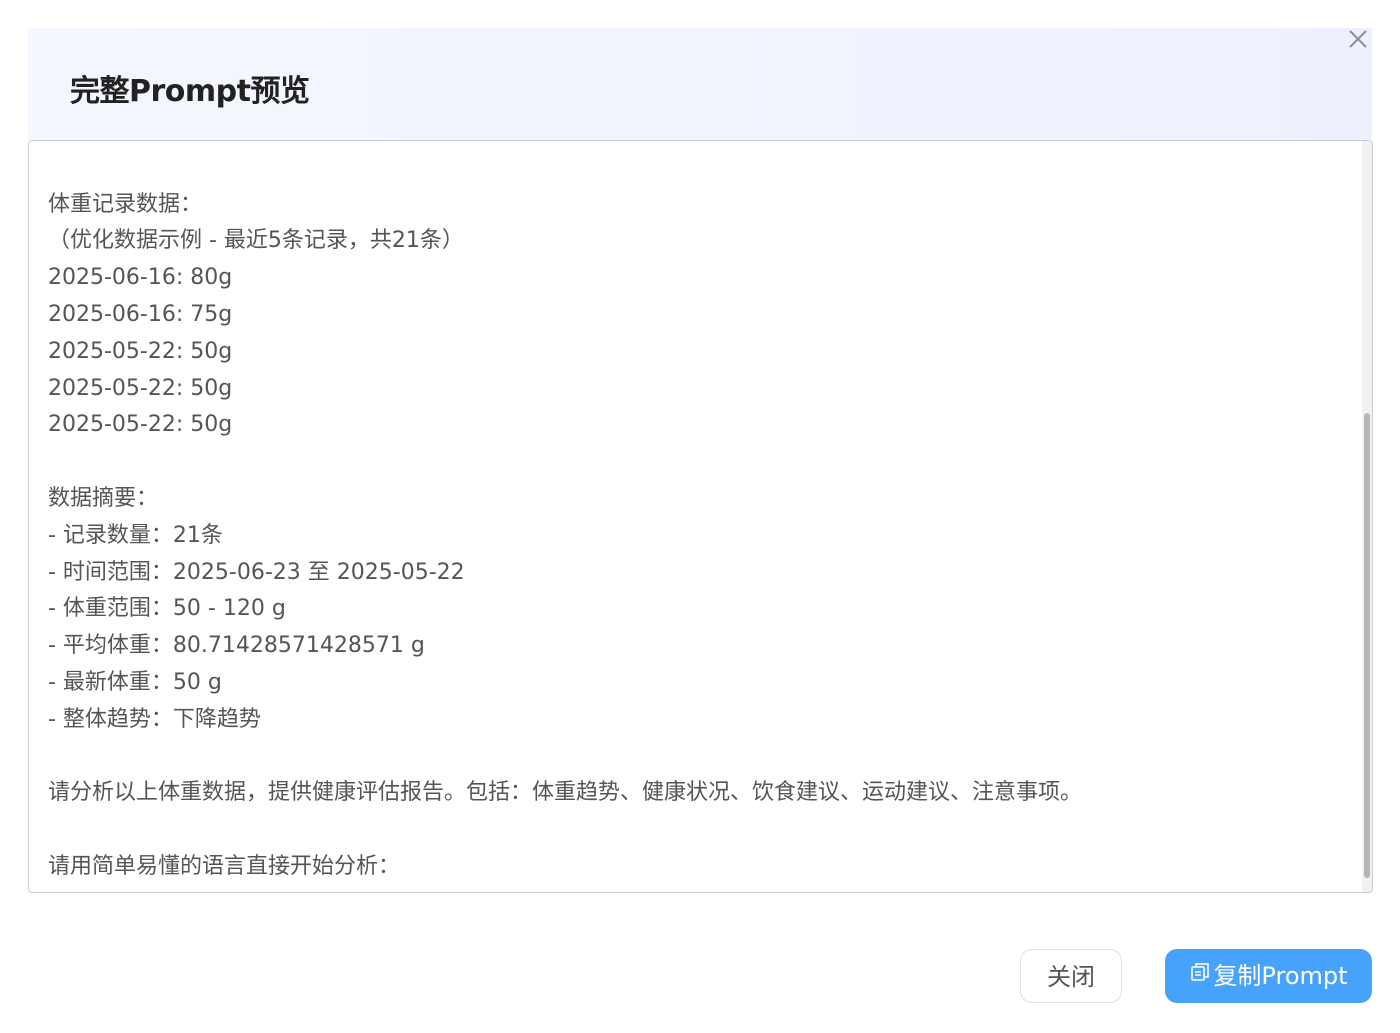  I want to click on vertical-scrollbar, so click(1367, 516).